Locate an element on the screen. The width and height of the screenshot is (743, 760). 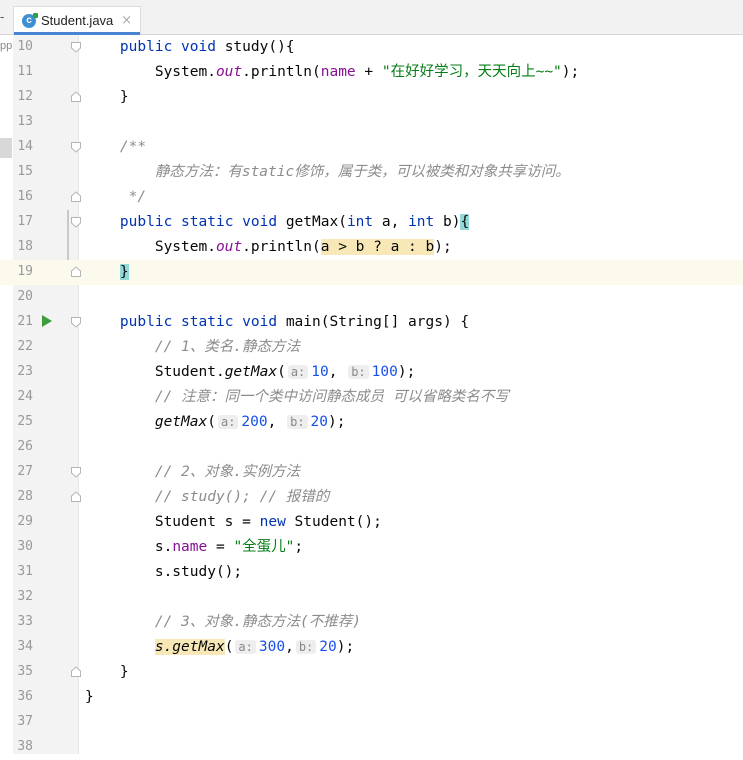
code-token: 10 is located at coordinates (320, 372).